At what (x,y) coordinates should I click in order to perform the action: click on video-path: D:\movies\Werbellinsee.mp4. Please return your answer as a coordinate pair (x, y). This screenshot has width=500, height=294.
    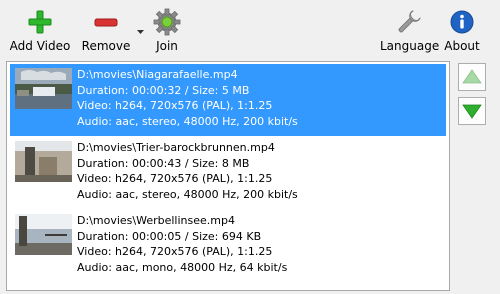
    Looking at the image, I should click on (156, 220).